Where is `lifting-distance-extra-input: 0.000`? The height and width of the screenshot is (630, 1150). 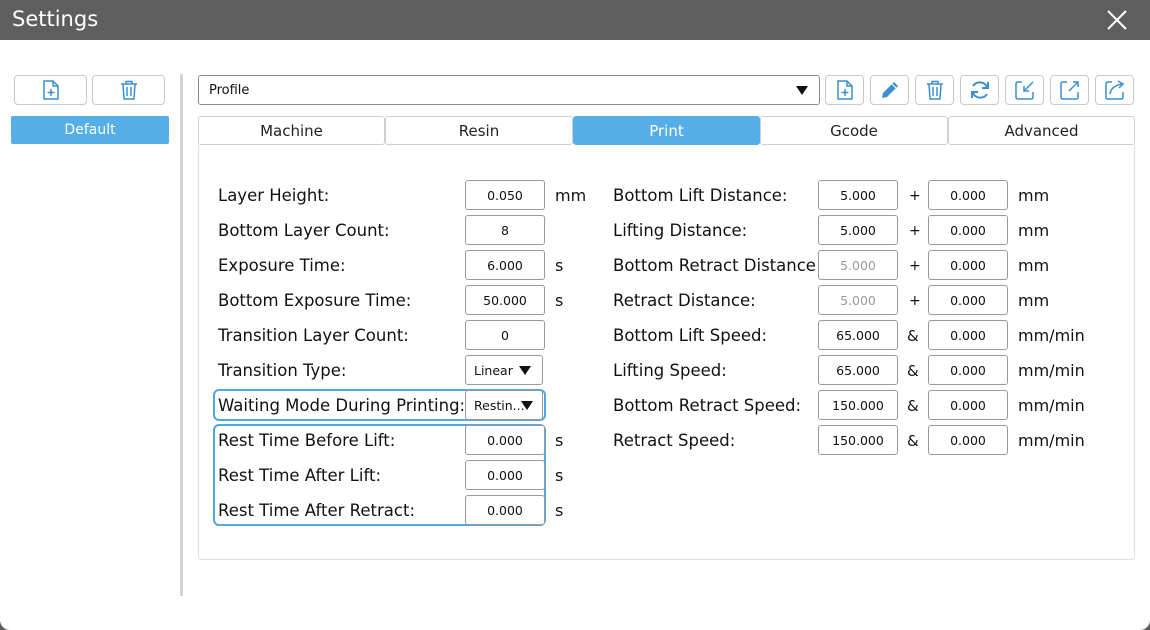
lifting-distance-extra-input: 0.000 is located at coordinates (968, 230).